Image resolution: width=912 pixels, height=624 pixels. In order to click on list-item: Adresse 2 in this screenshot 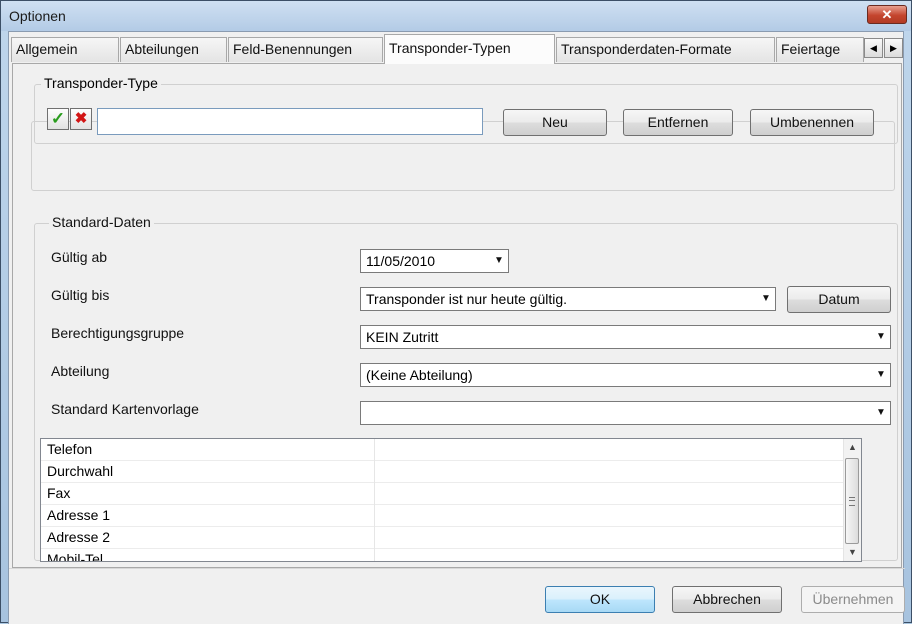, I will do `click(451, 538)`.